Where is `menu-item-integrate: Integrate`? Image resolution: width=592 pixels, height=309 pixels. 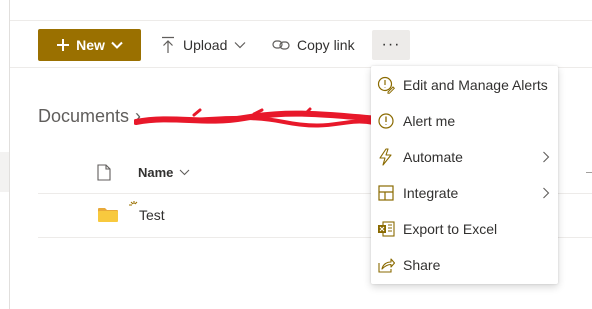 menu-item-integrate: Integrate is located at coordinates (464, 193).